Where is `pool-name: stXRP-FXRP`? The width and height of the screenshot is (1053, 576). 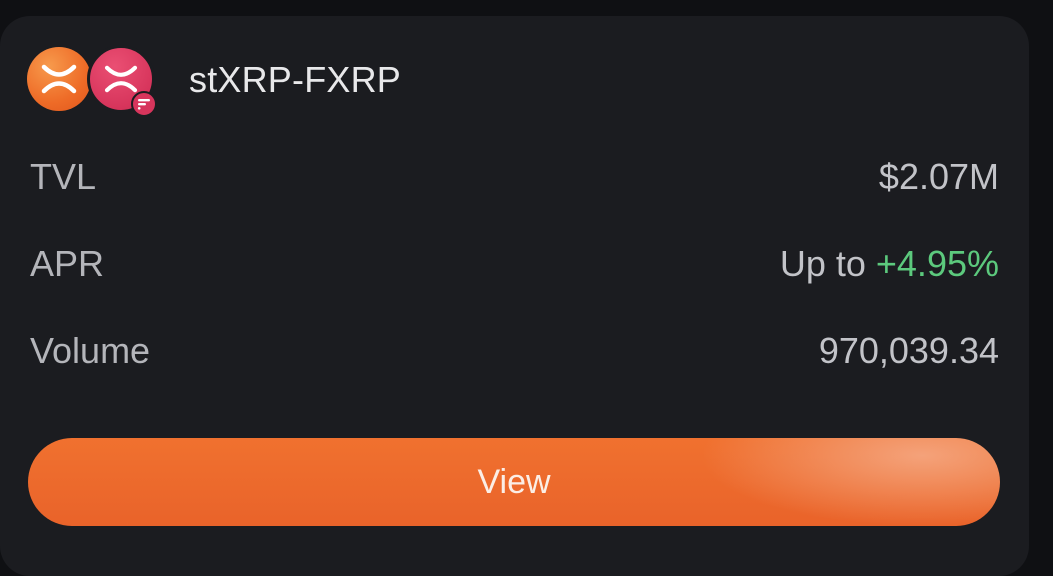 pool-name: stXRP-FXRP is located at coordinates (295, 79).